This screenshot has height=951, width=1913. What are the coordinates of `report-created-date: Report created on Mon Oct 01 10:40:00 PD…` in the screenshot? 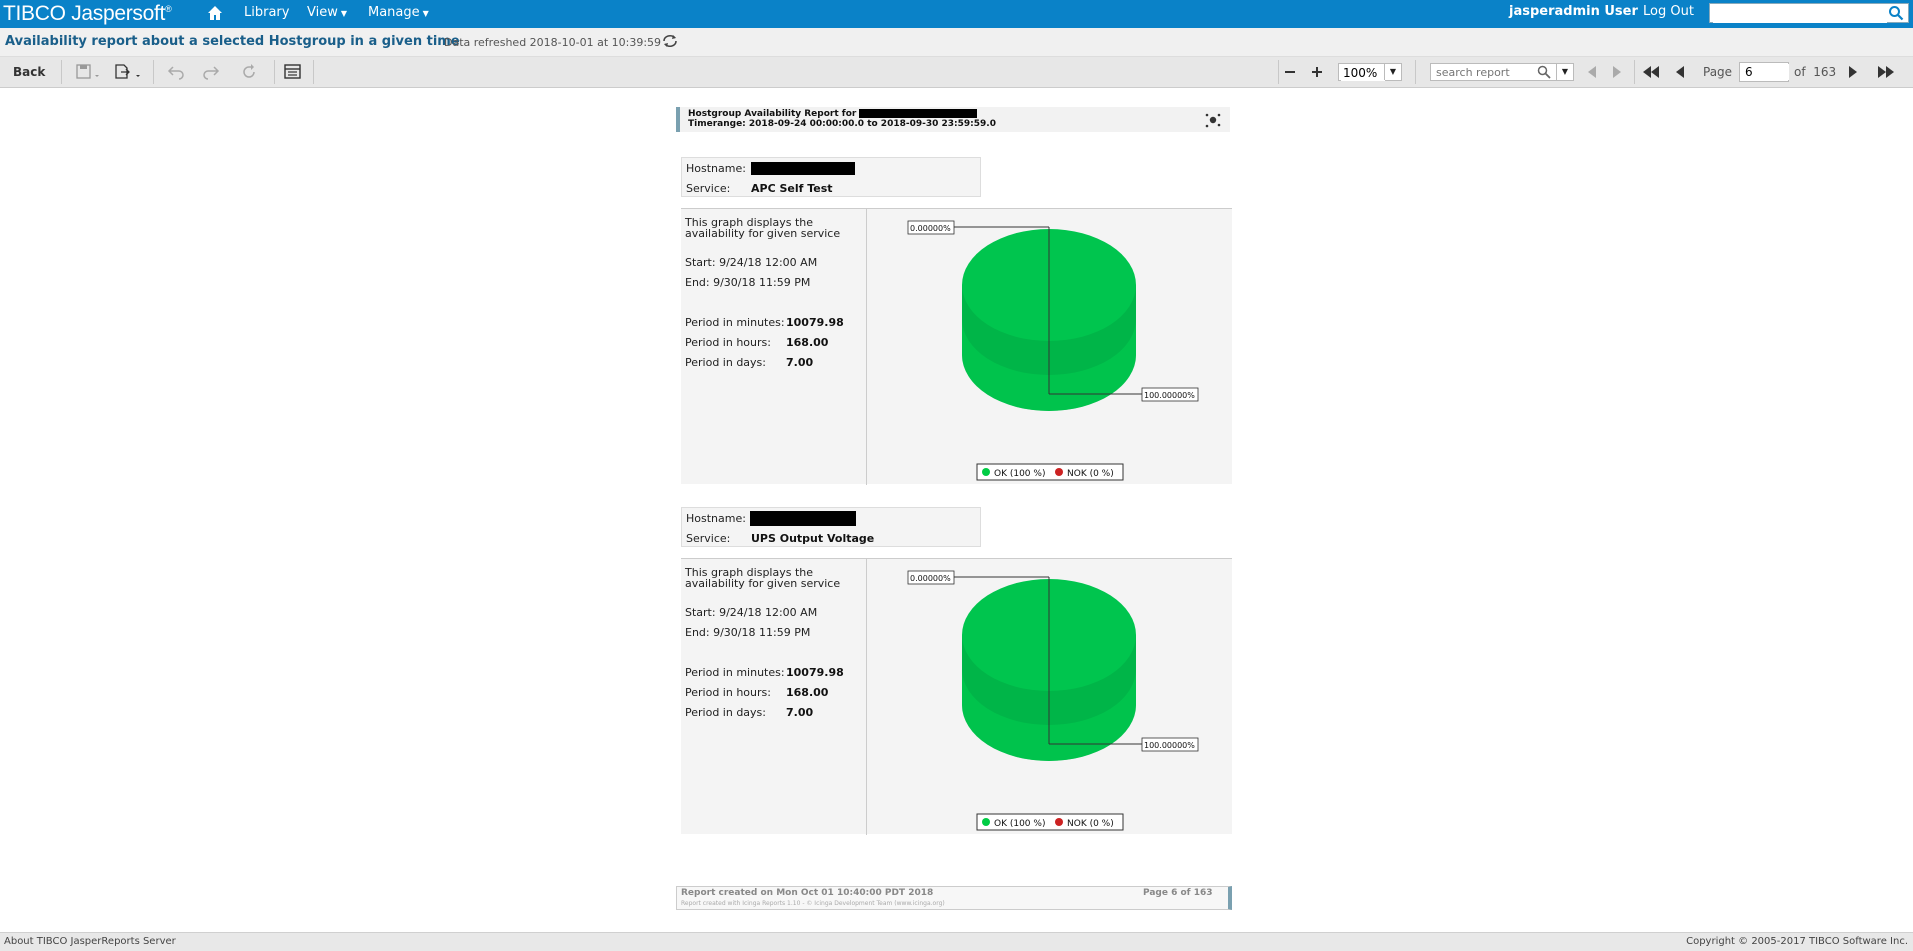 It's located at (807, 893).